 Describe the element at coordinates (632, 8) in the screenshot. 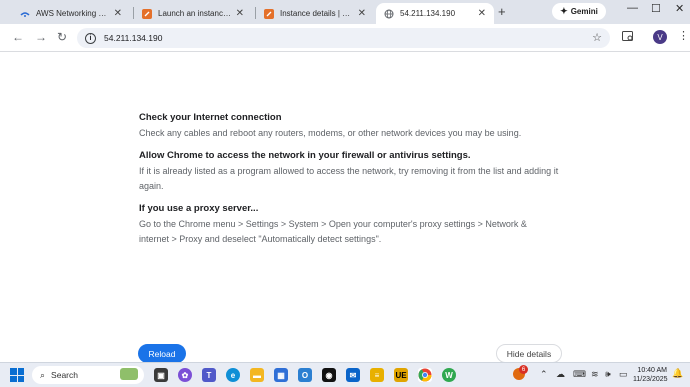

I see `minimize-icon: —` at that location.